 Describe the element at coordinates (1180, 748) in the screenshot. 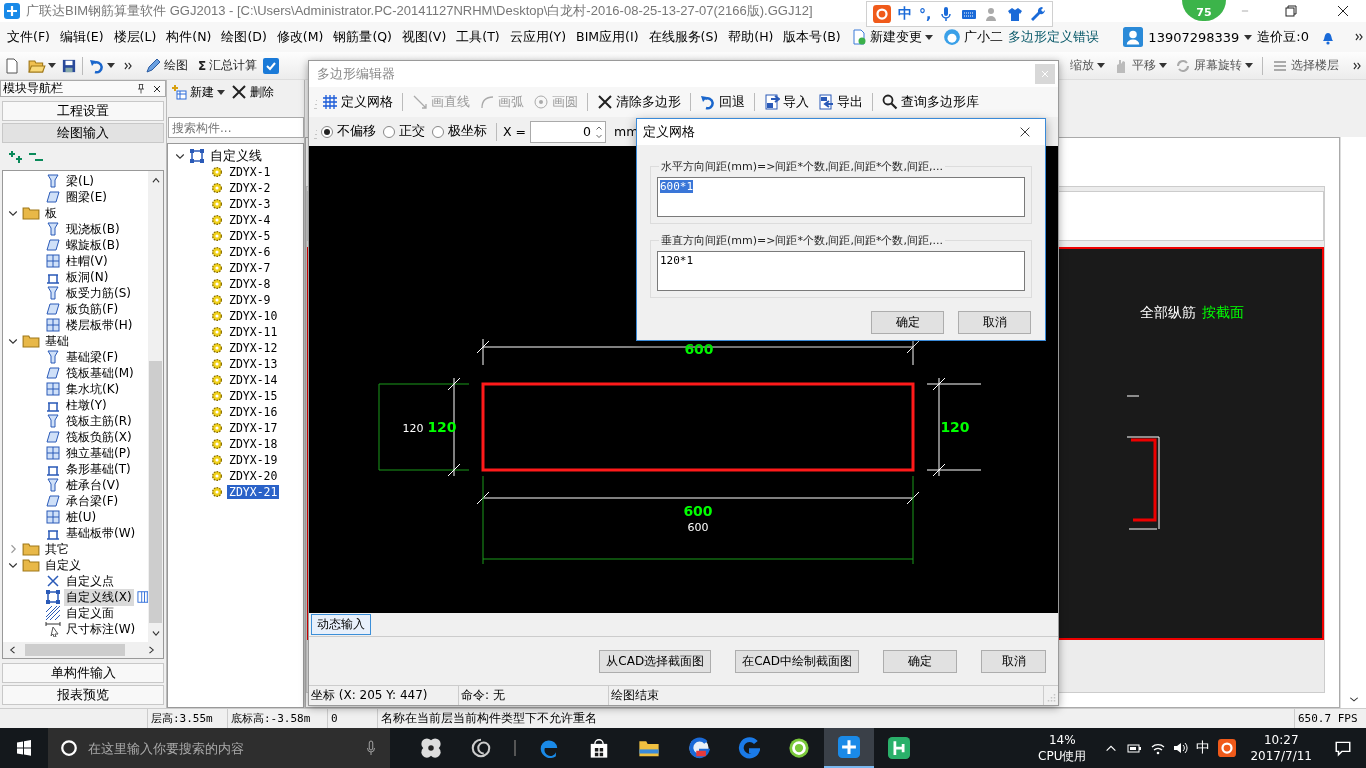

I see `volume-icon` at that location.